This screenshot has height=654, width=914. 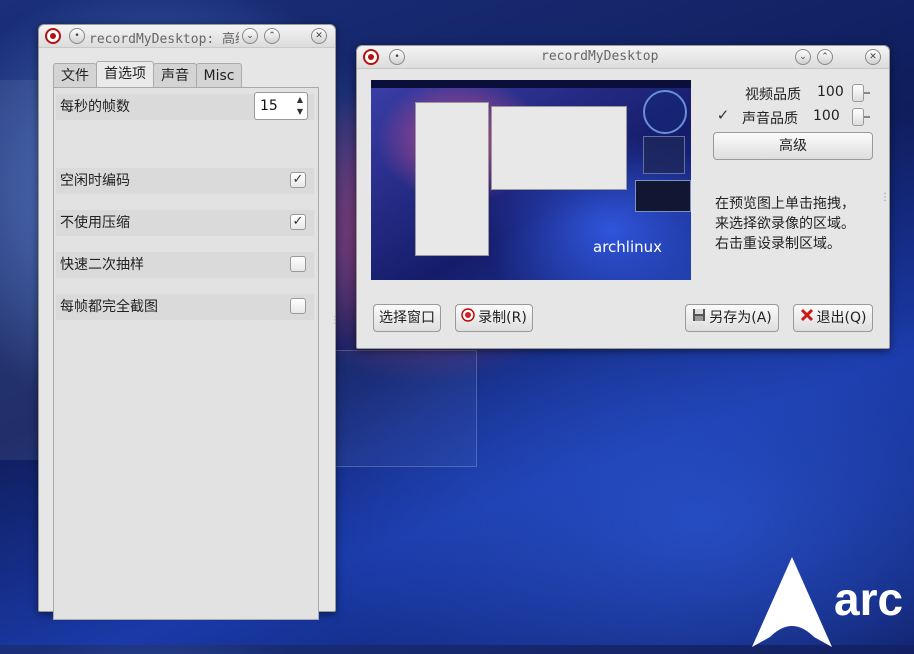 What do you see at coordinates (699, 318) in the screenshot?
I see `save-icon` at bounding box center [699, 318].